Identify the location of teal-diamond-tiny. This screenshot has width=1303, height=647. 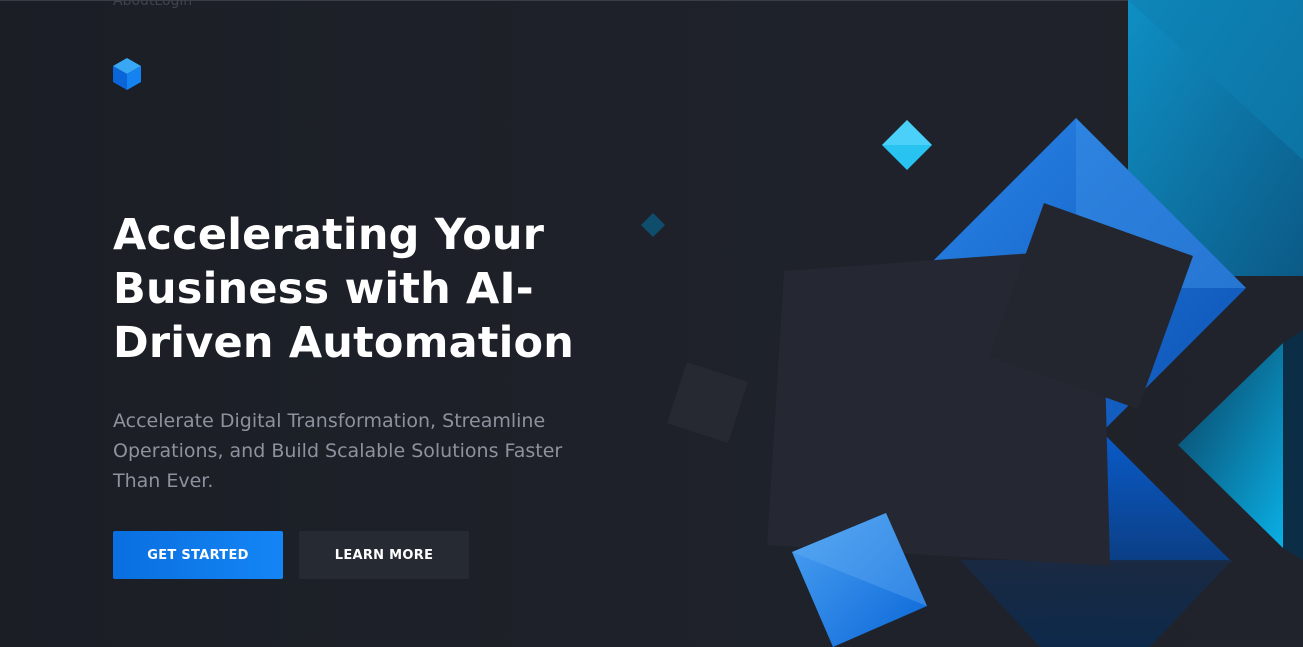
(653, 225).